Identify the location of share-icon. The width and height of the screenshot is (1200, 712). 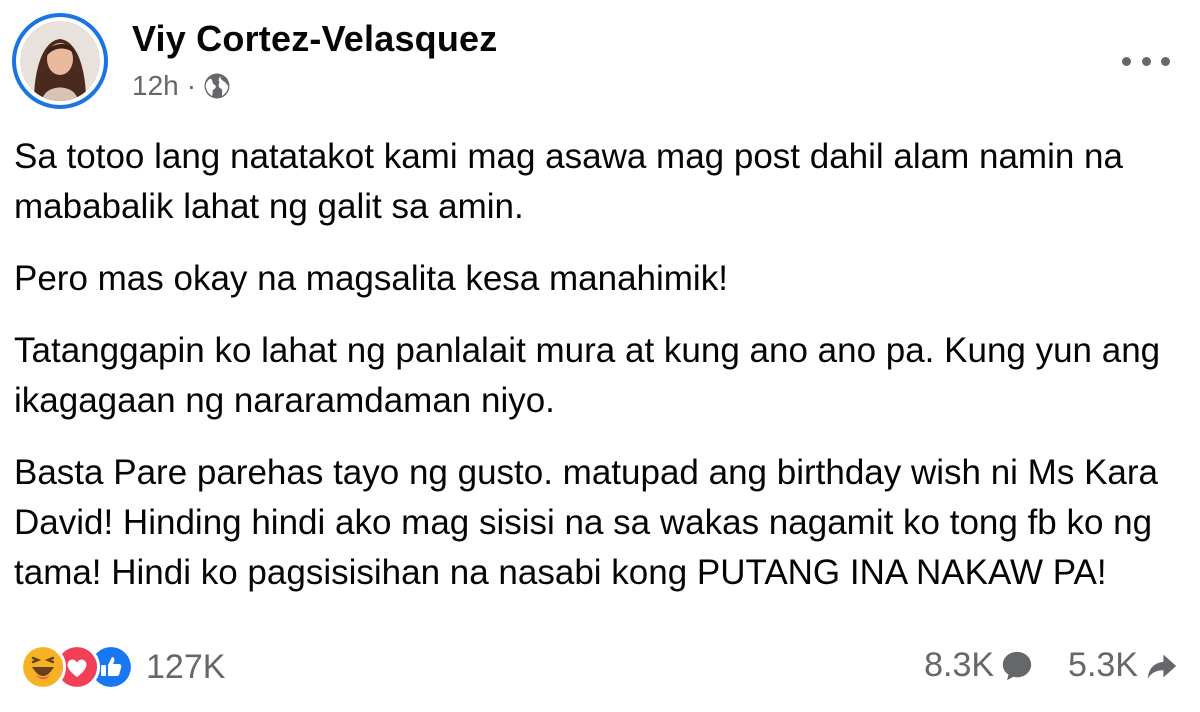
(1162, 666).